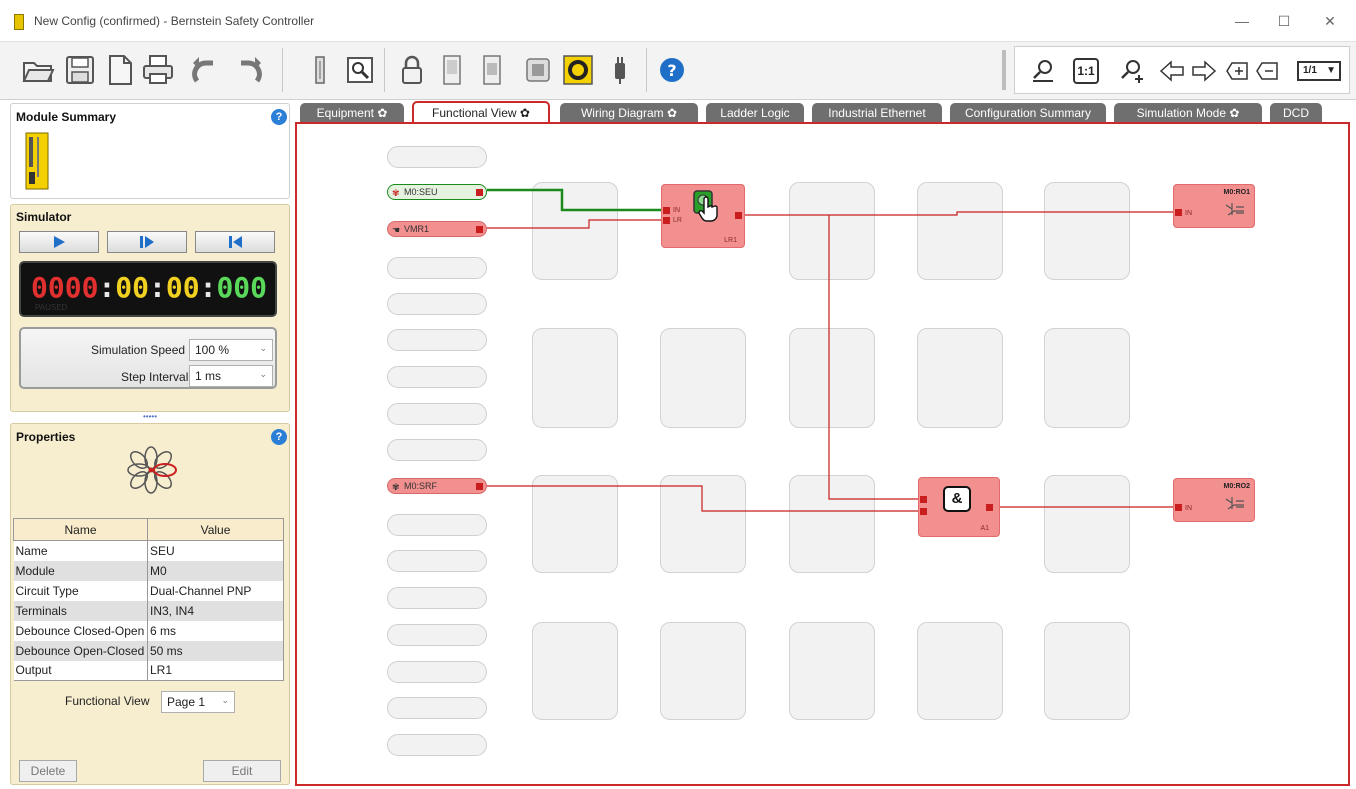  Describe the element at coordinates (412, 70) in the screenshot. I see `lock-icon` at that location.